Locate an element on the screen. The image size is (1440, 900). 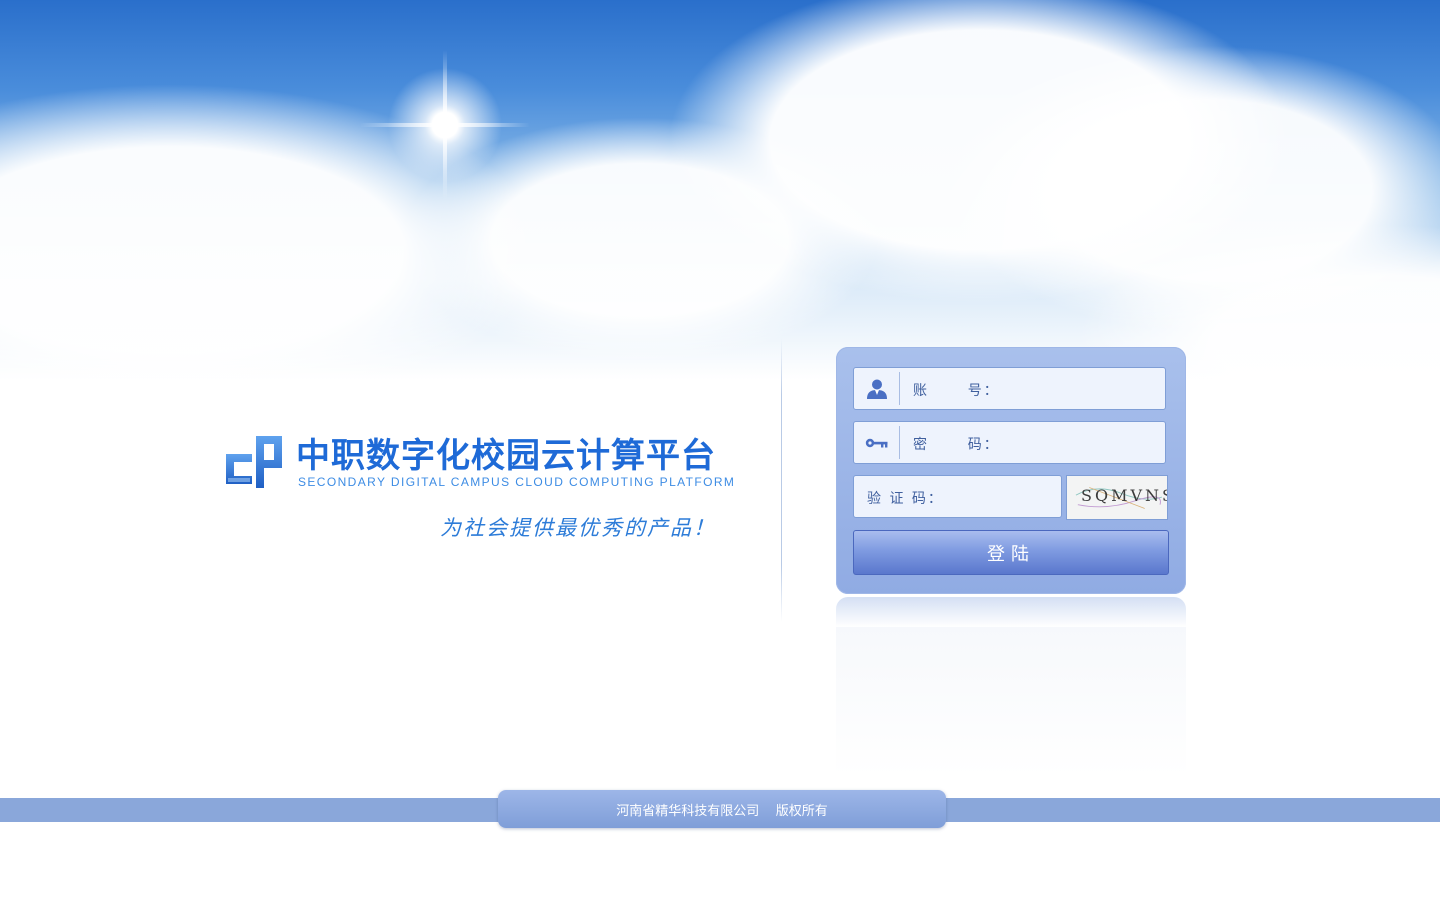
account-input is located at coordinates (1071, 389).